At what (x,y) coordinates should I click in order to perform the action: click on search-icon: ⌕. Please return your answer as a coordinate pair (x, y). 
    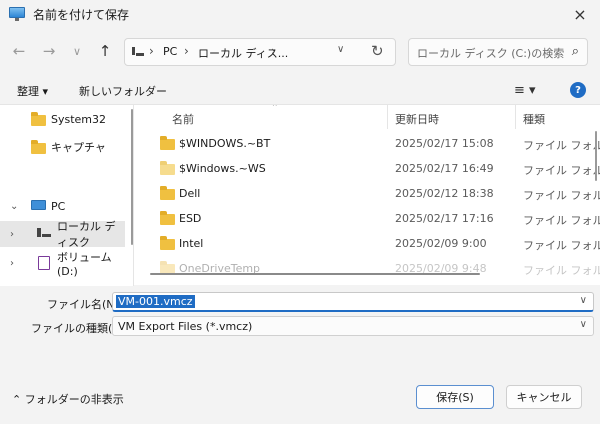
    Looking at the image, I should click on (575, 51).